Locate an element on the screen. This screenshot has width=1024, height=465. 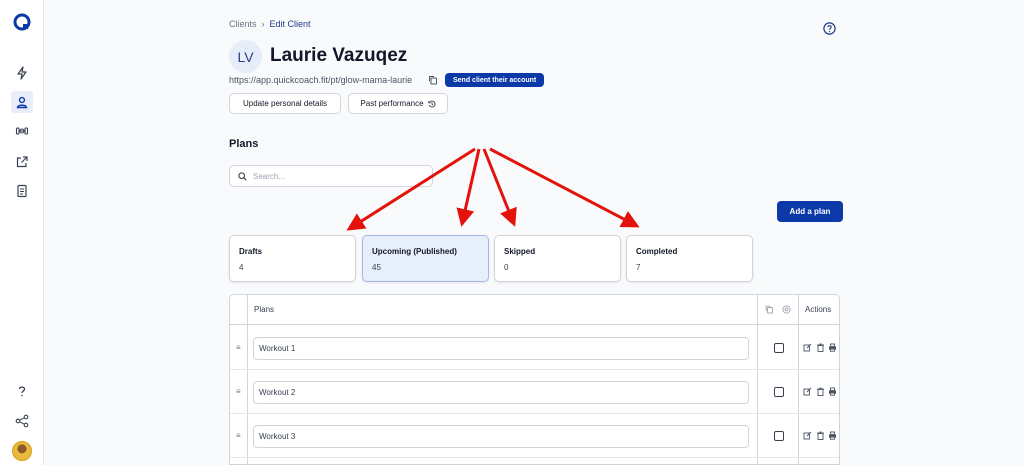
arrow-to-completed is located at coordinates (564, 187).